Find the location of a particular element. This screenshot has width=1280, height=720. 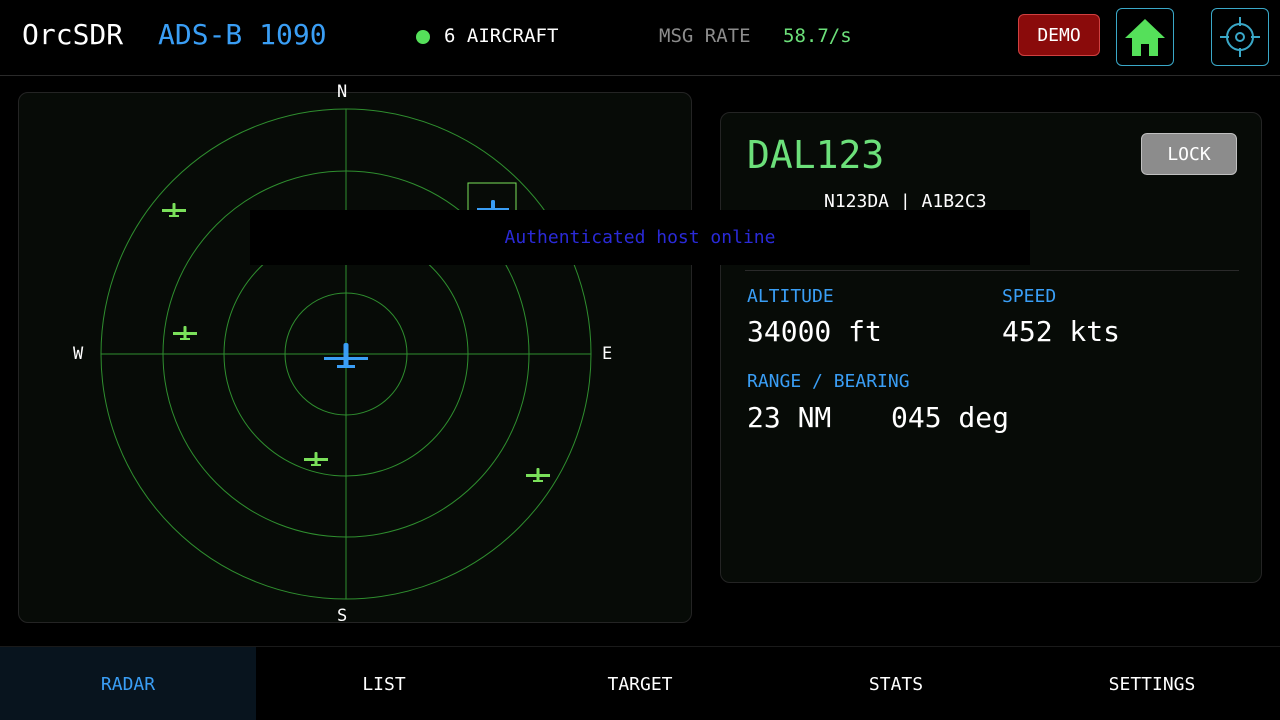

compass-east: E is located at coordinates (607, 354).